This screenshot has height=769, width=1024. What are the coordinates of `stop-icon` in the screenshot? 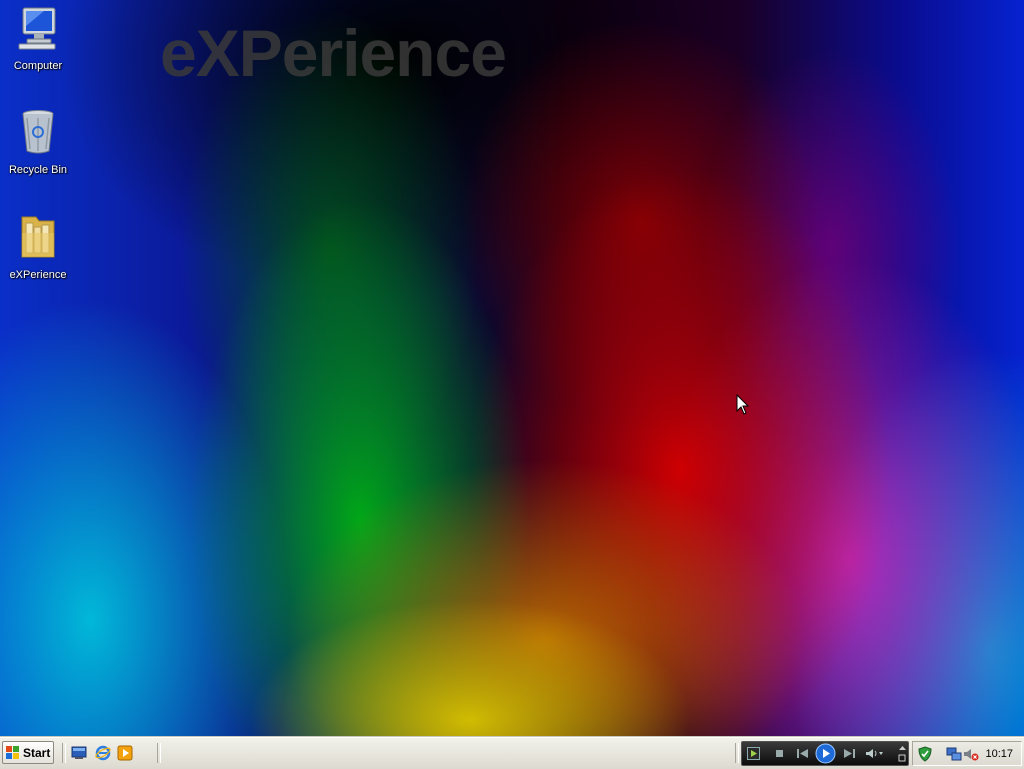 It's located at (780, 753).